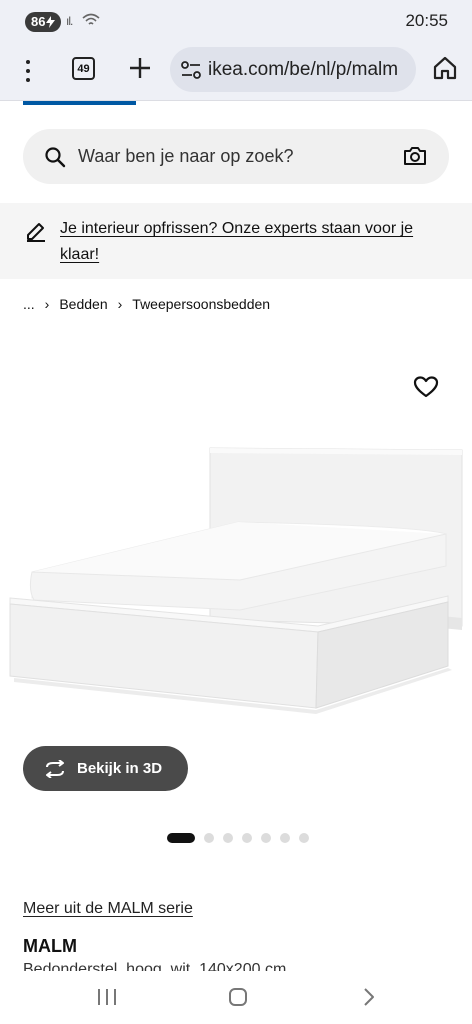 This screenshot has height=1024, width=472. I want to click on heart-icon, so click(426, 387).